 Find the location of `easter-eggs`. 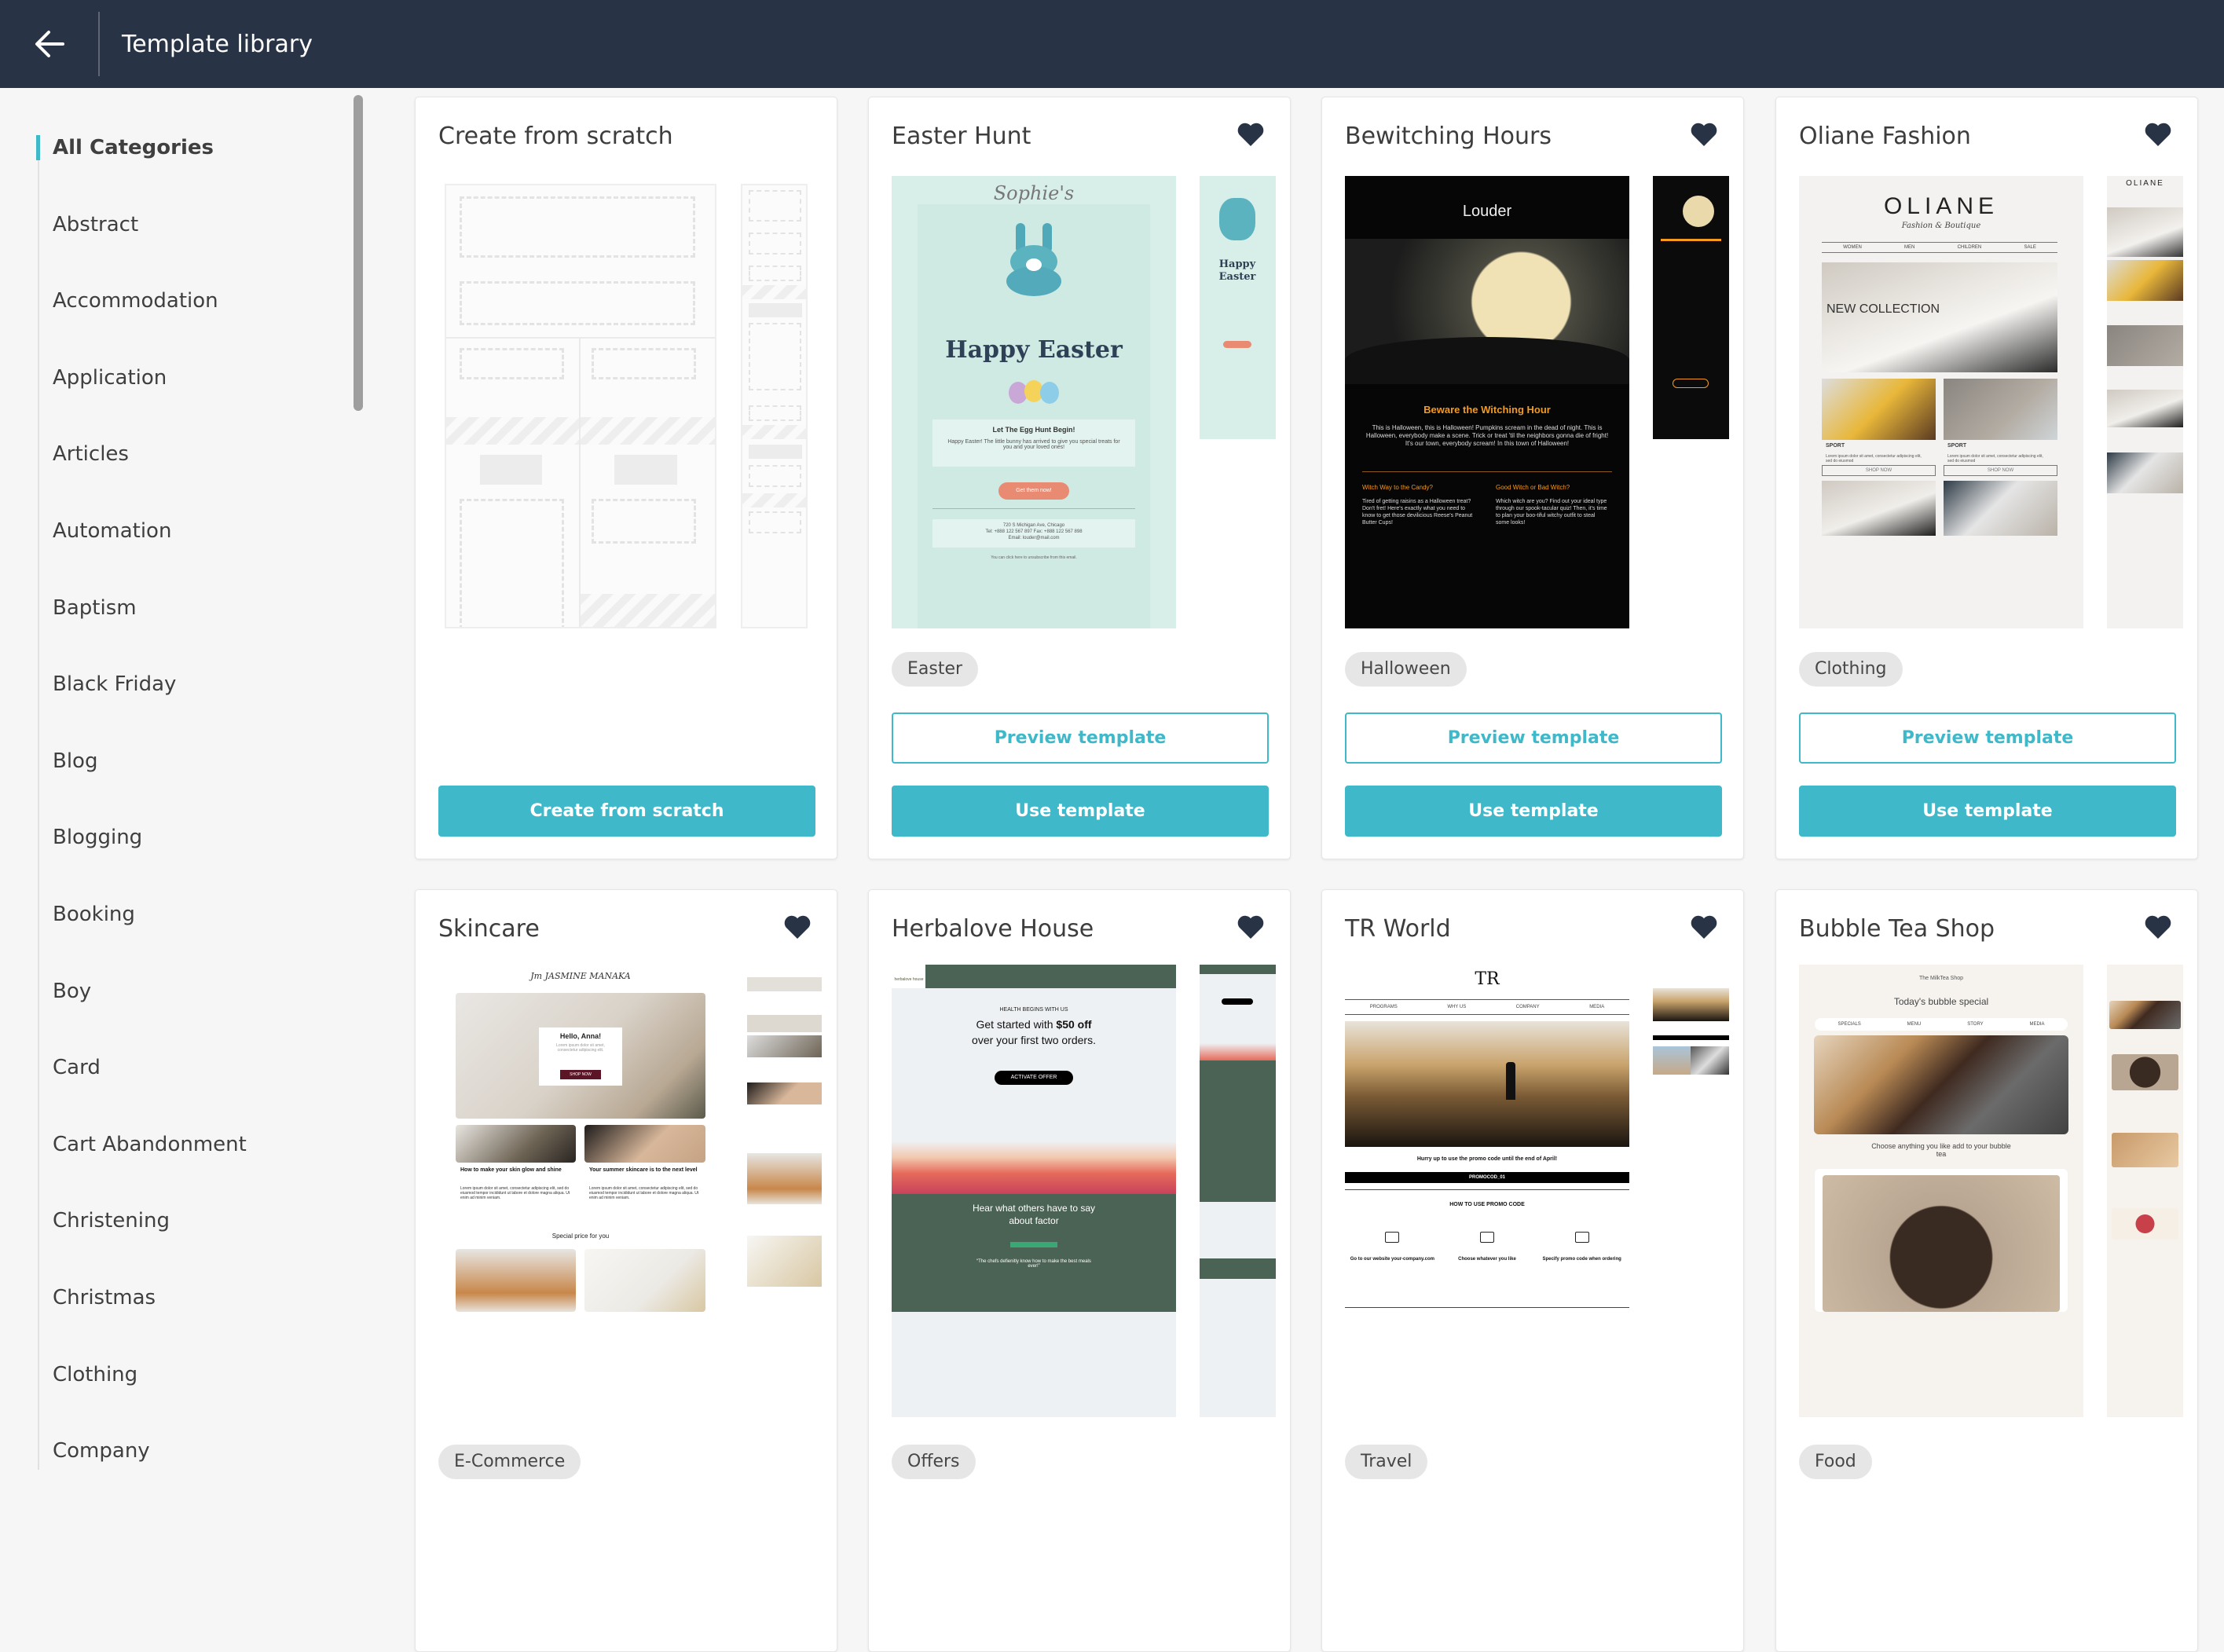

easter-eggs is located at coordinates (1035, 392).